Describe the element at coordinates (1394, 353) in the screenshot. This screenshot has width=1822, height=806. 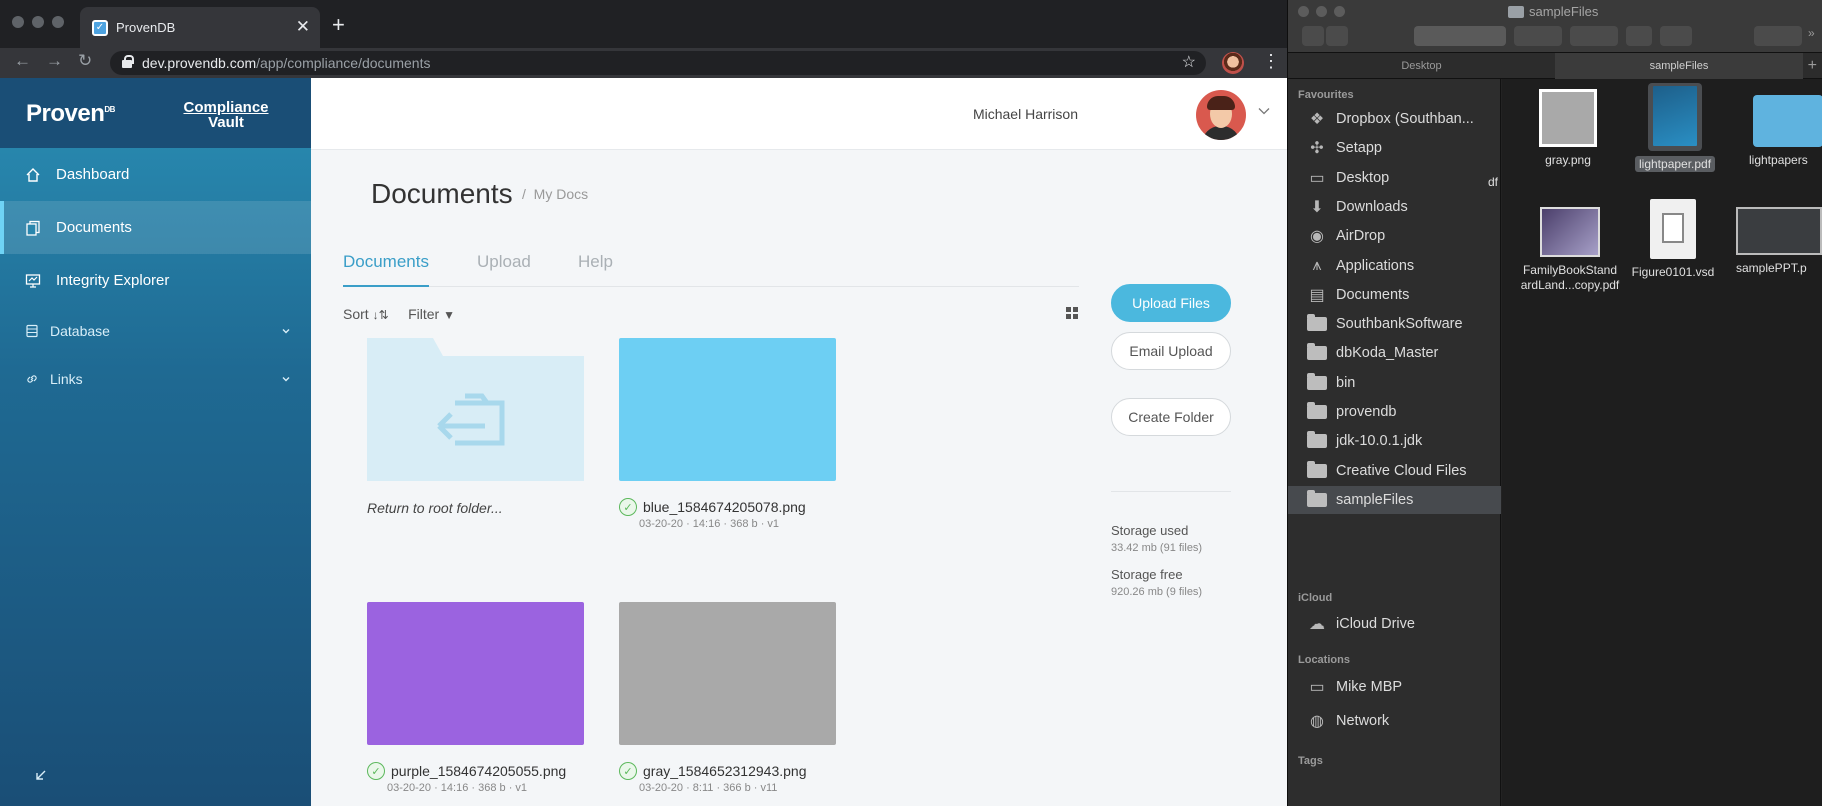
I see `finder-sidebar-item: dbKoda_Master` at that location.